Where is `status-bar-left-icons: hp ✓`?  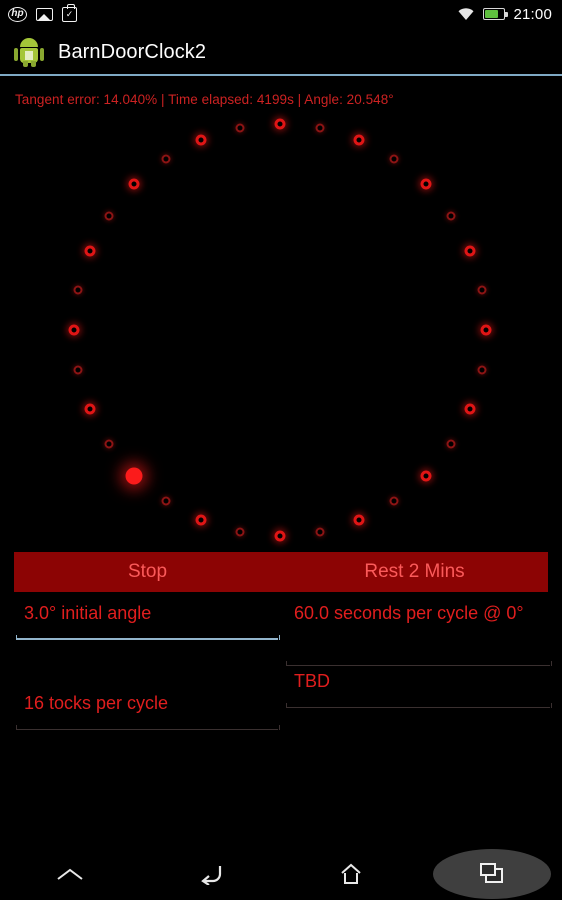
status-bar-left-icons: hp ✓ is located at coordinates (38, 12).